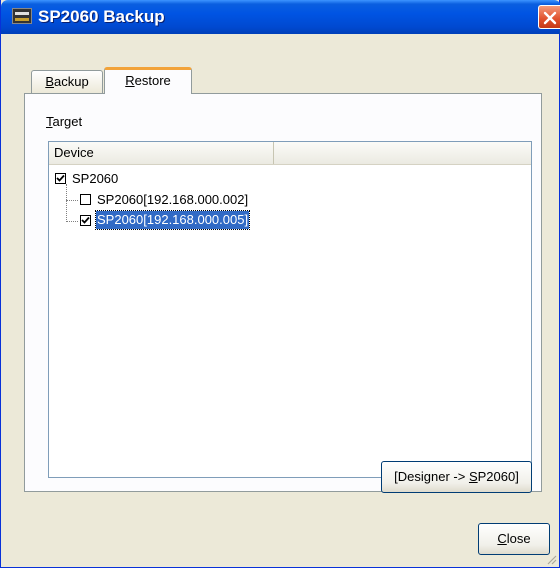  What do you see at coordinates (456, 477) in the screenshot?
I see `designer-to-sp2060-button: [Designer -> SP2060]` at bounding box center [456, 477].